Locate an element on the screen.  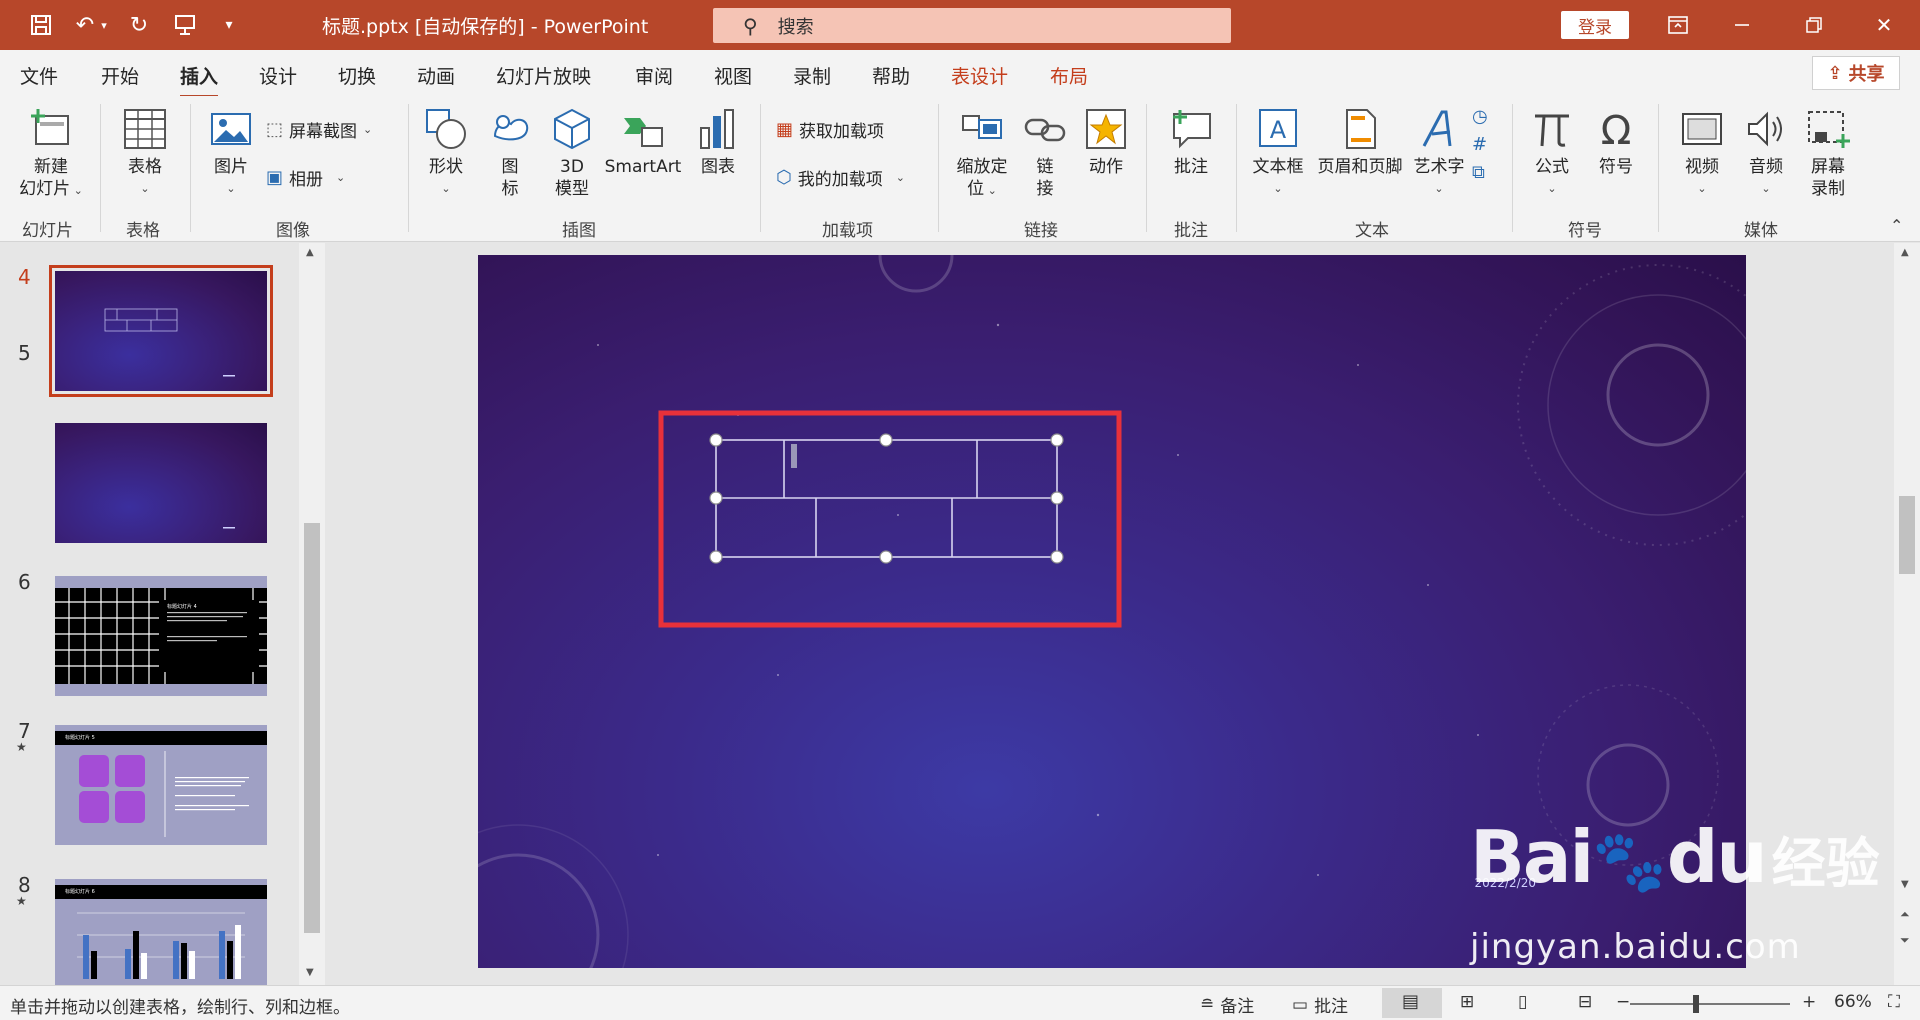
tab-design: 设计 is located at coordinates (278, 75).